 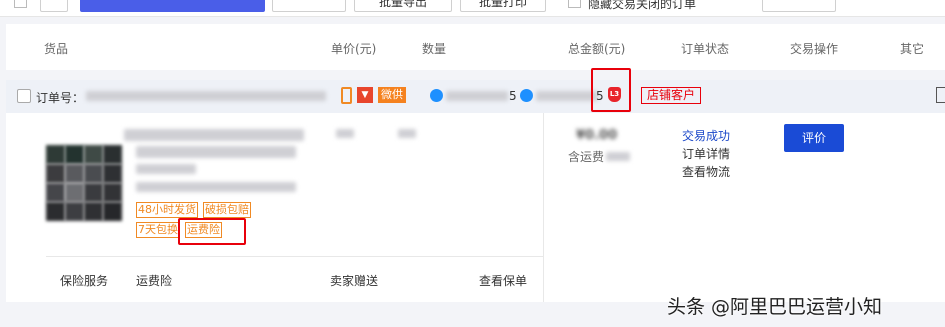 I want to click on col-quantity: 数量, so click(x=434, y=49).